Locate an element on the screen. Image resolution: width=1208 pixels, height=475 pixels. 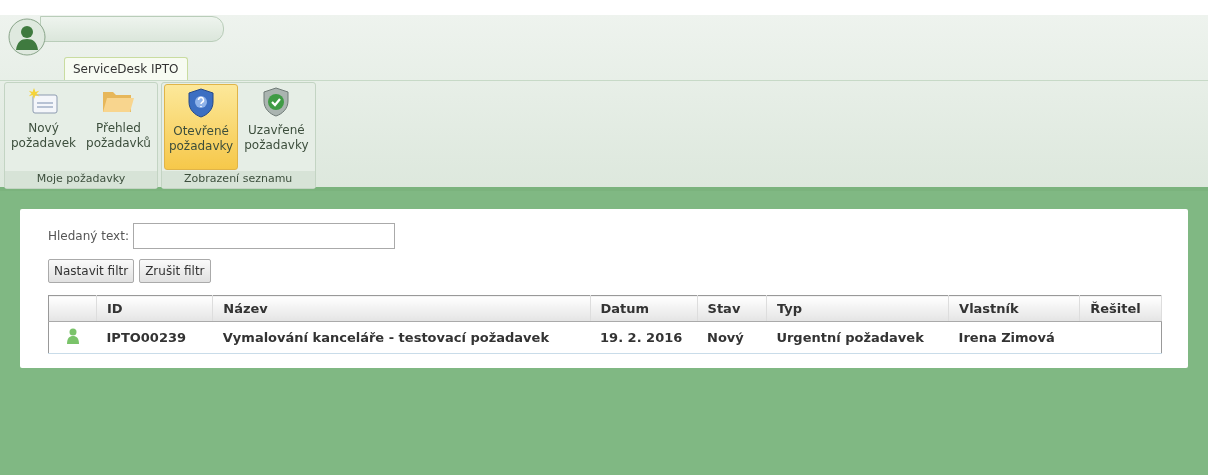
shield-question-icon is located at coordinates (201, 103).